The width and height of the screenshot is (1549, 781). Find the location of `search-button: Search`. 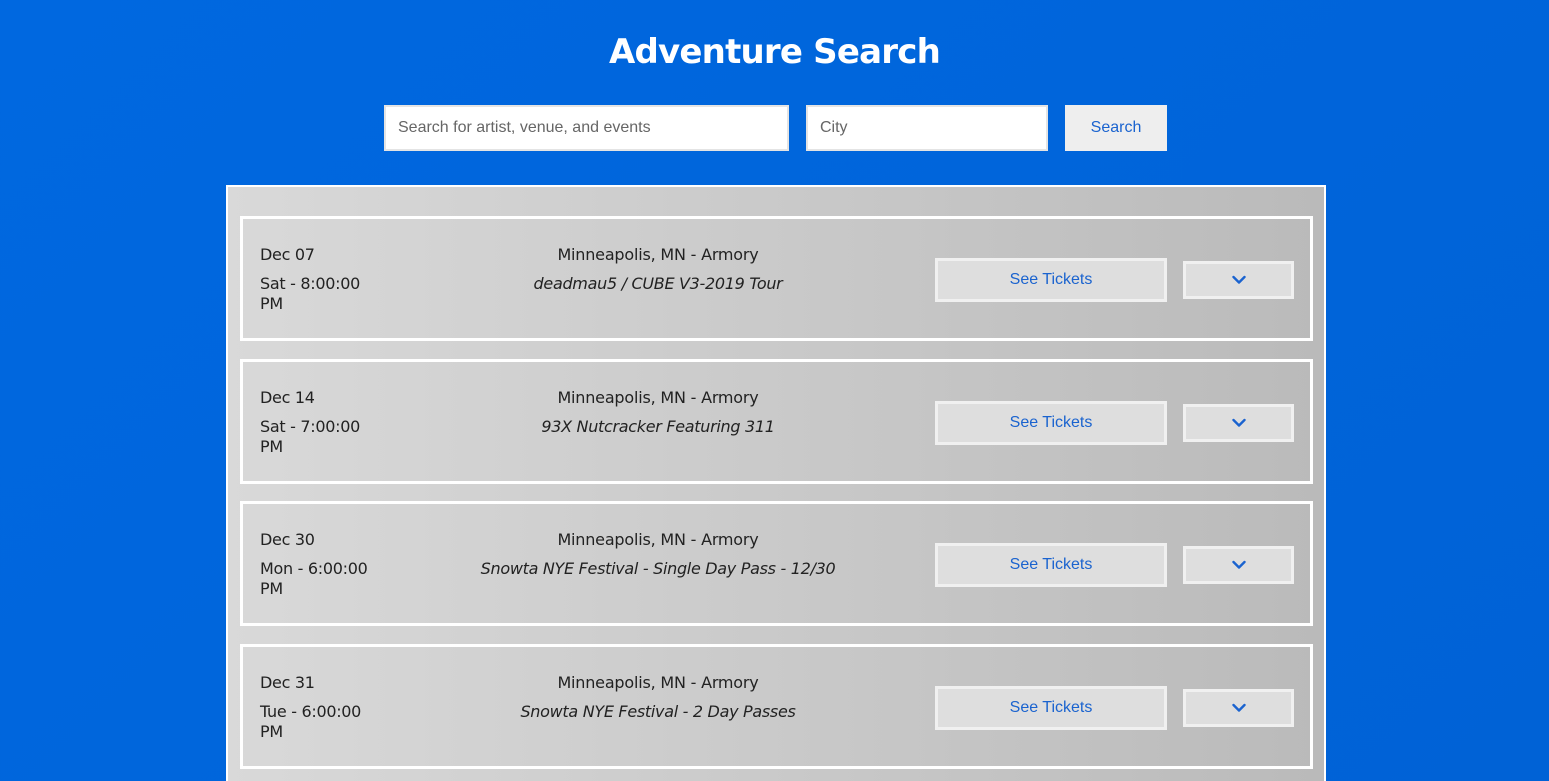

search-button: Search is located at coordinates (1116, 128).